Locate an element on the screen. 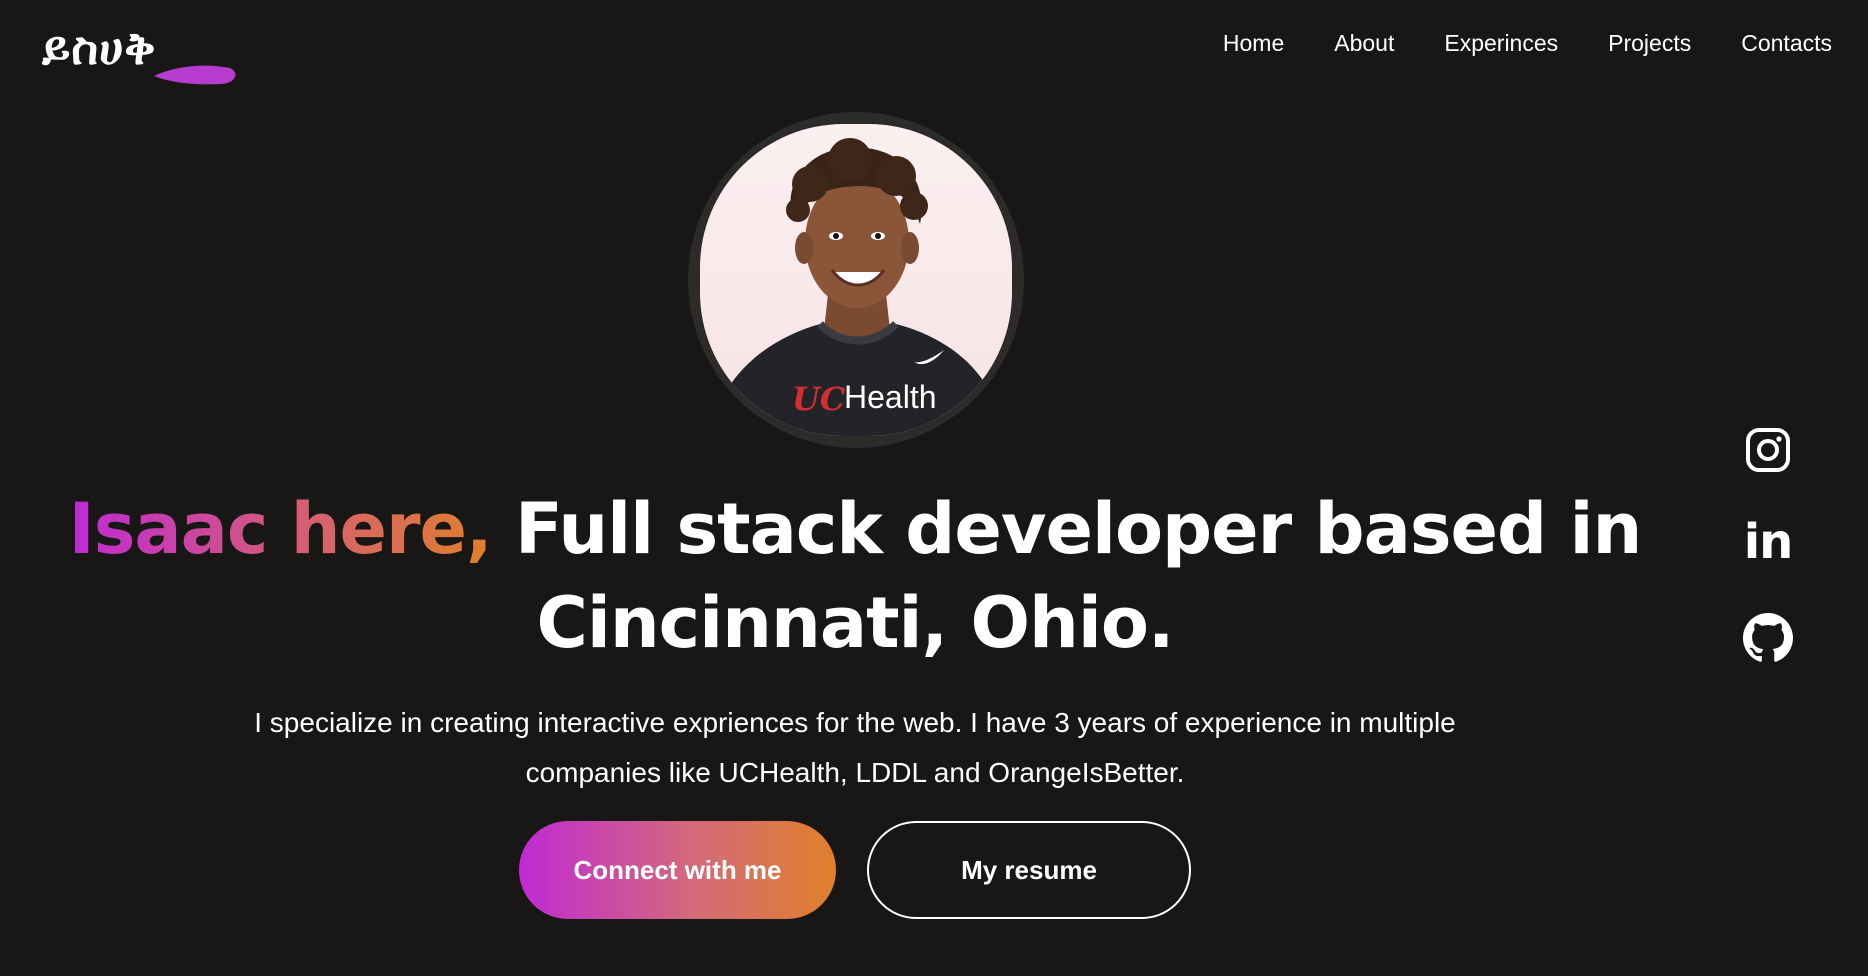 Image resolution: width=1868 pixels, height=976 pixels. connect-button: Connect with me is located at coordinates (677, 870).